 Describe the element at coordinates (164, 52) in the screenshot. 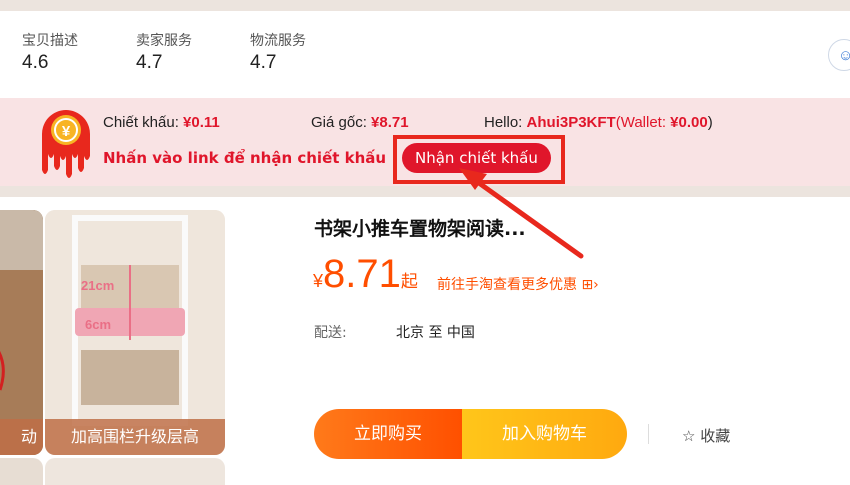

I see `rating-service: 卖家服务 4.7` at that location.